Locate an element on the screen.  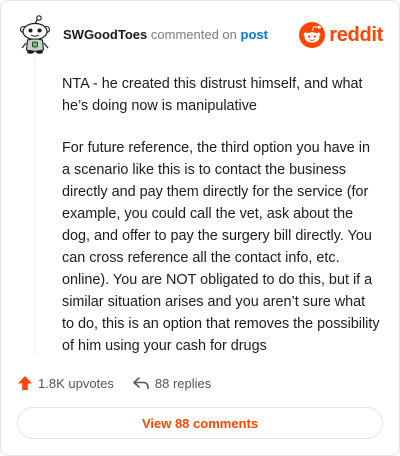
view-comments-button: View 88 comments is located at coordinates (200, 423).